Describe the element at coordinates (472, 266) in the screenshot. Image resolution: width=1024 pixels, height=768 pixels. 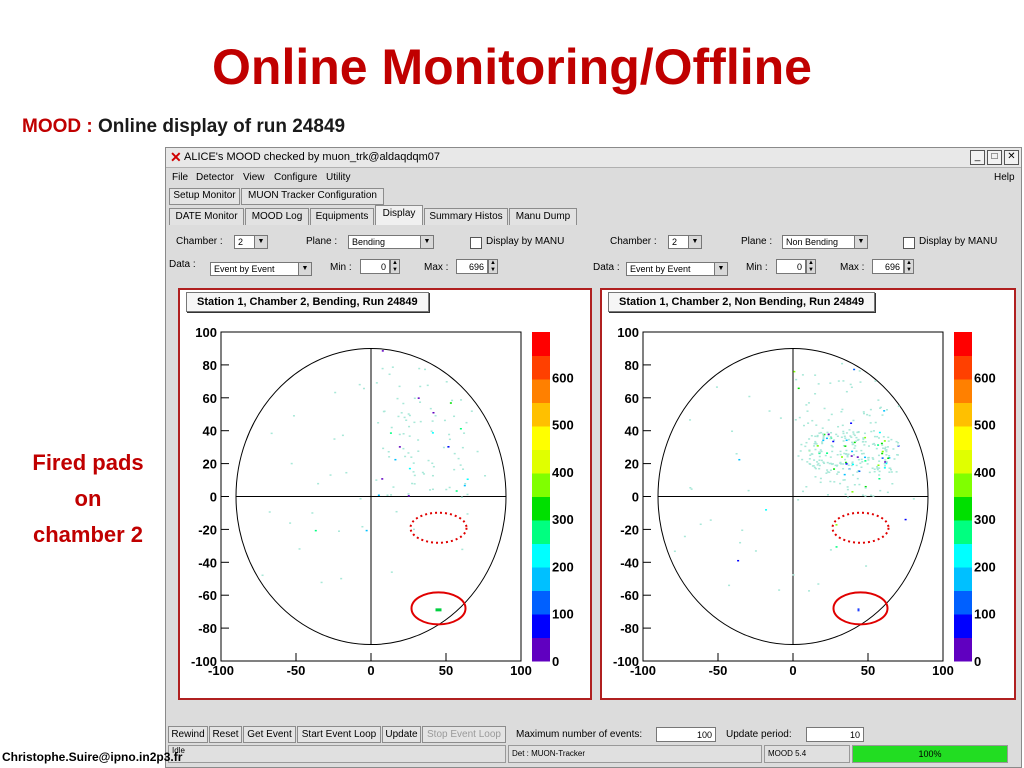
I see `max-input: 696` at that location.